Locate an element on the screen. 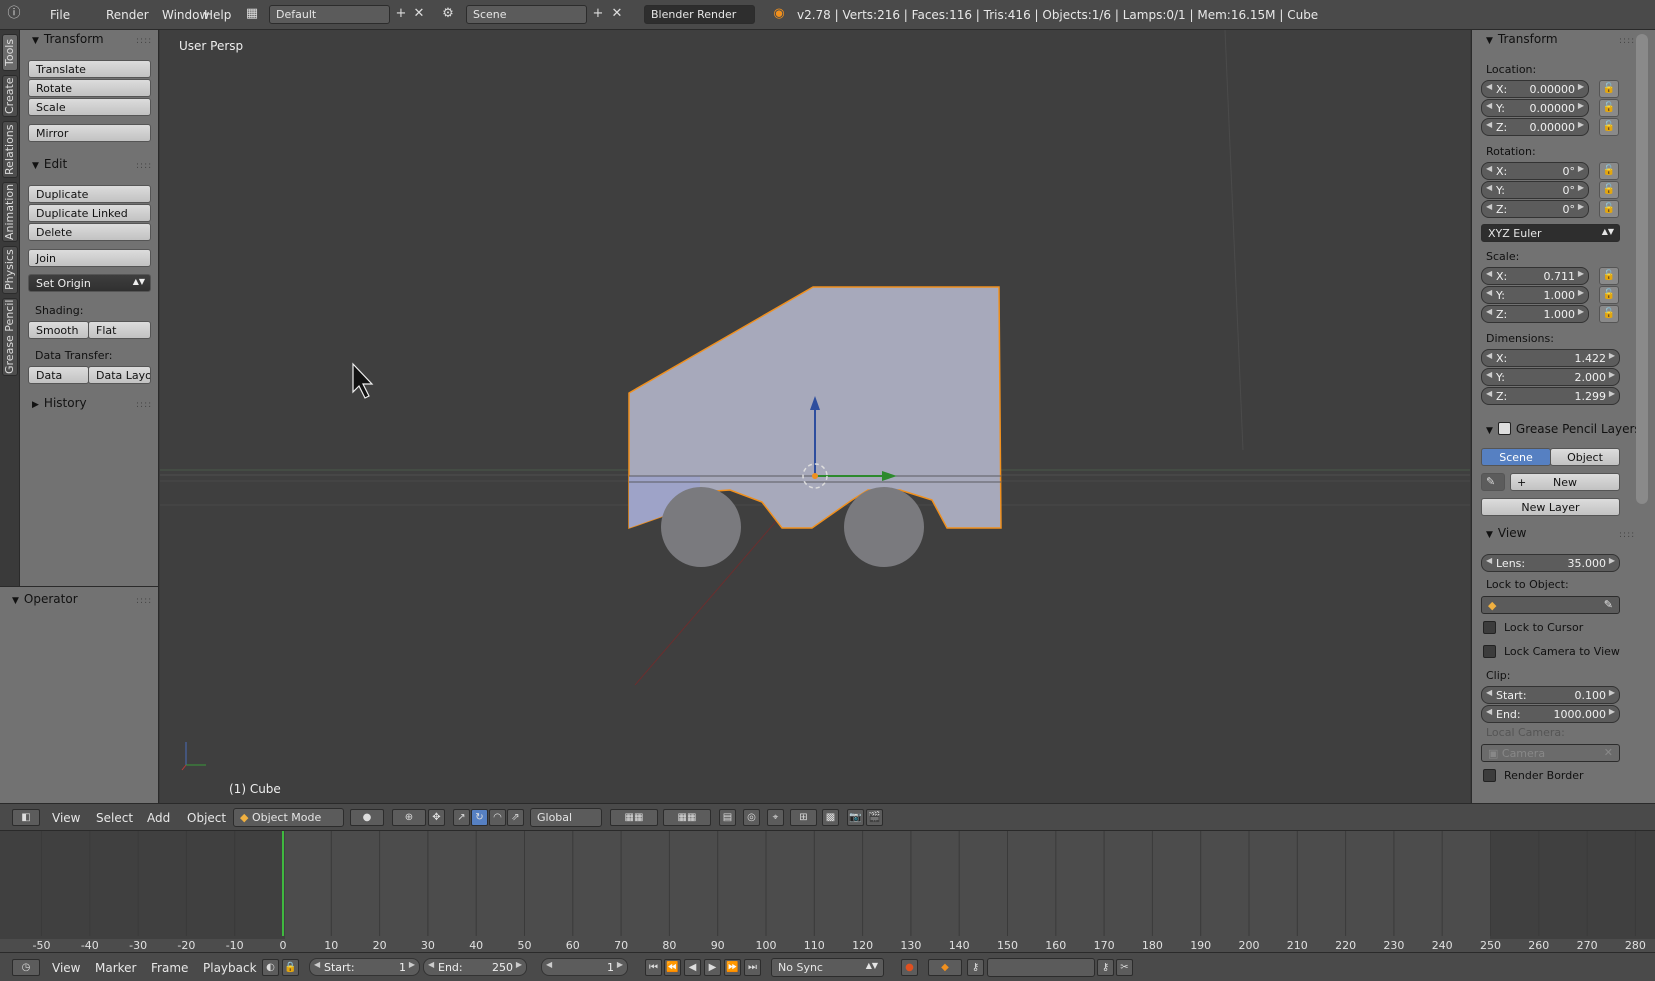 The image size is (1655, 981). view-panel-header: ▼ View is located at coordinates (1506, 533).